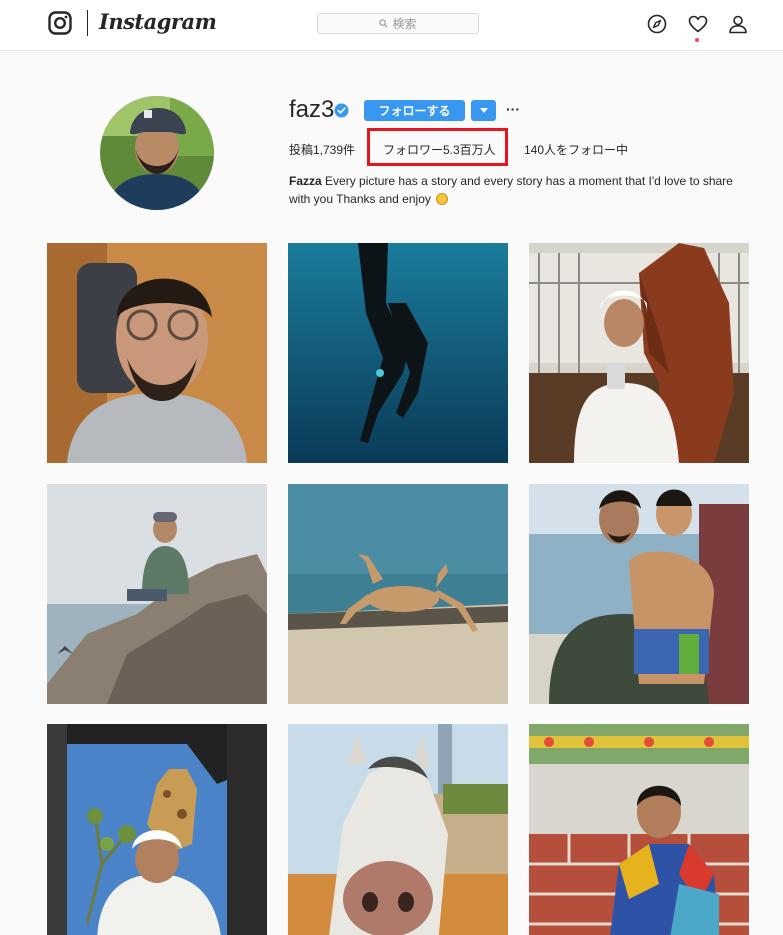 This screenshot has height=935, width=783. Describe the element at coordinates (158, 21) in the screenshot. I see `instagram-wordmark: Instagram` at that location.